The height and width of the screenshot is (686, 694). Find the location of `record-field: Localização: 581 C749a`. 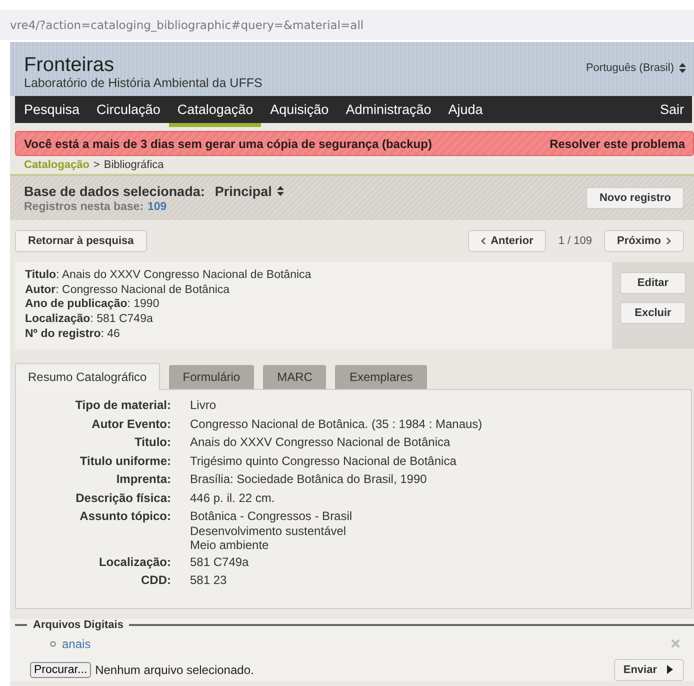

record-field: Localização: 581 C749a is located at coordinates (313, 319).